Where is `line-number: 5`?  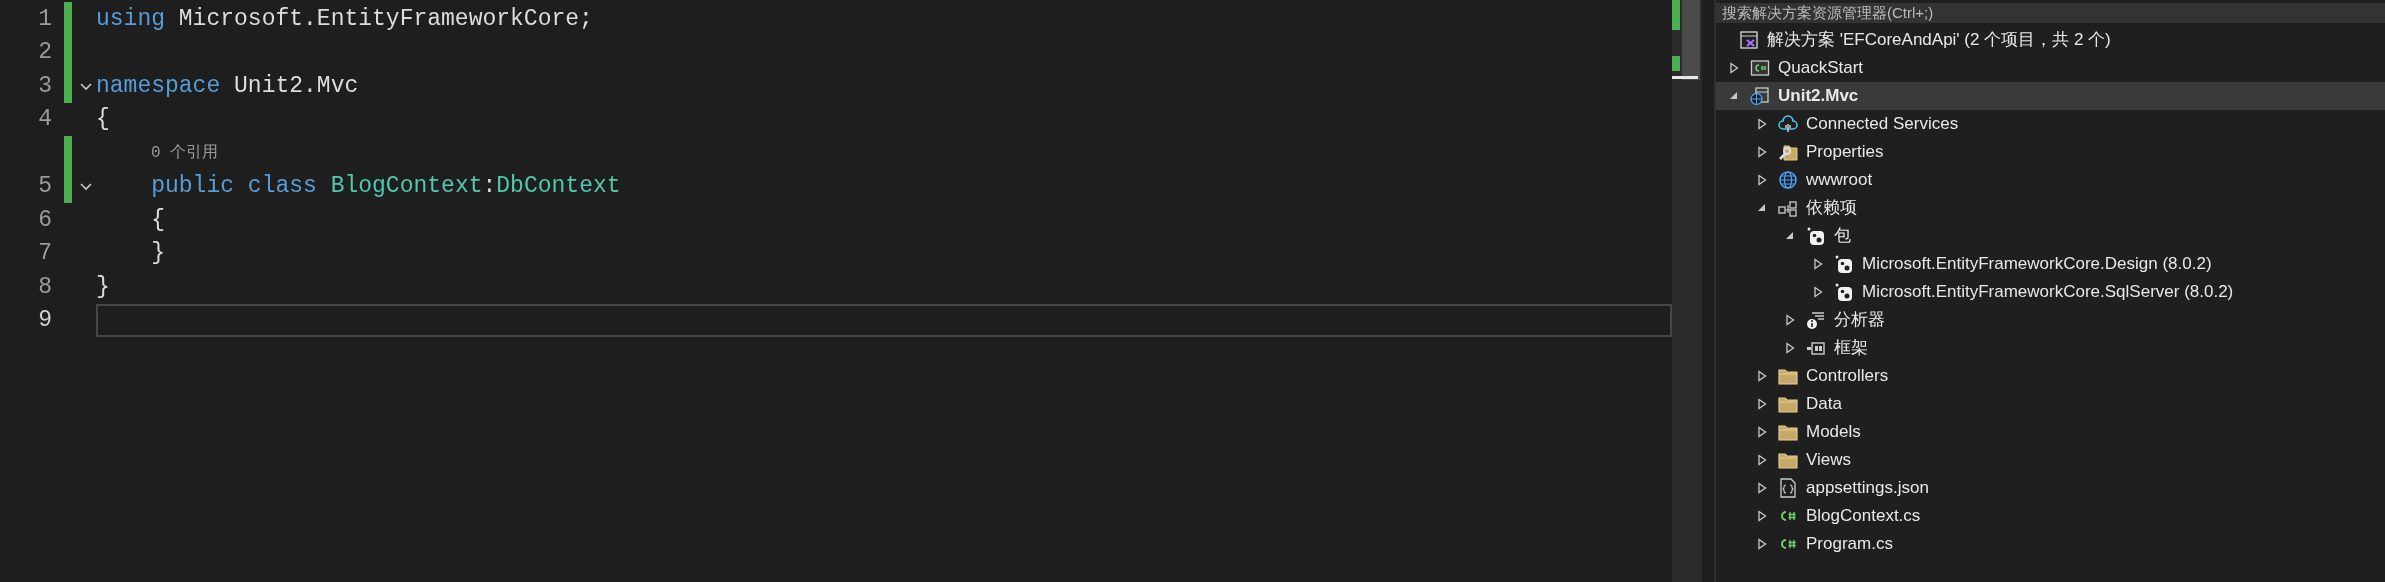 line-number: 5 is located at coordinates (45, 186).